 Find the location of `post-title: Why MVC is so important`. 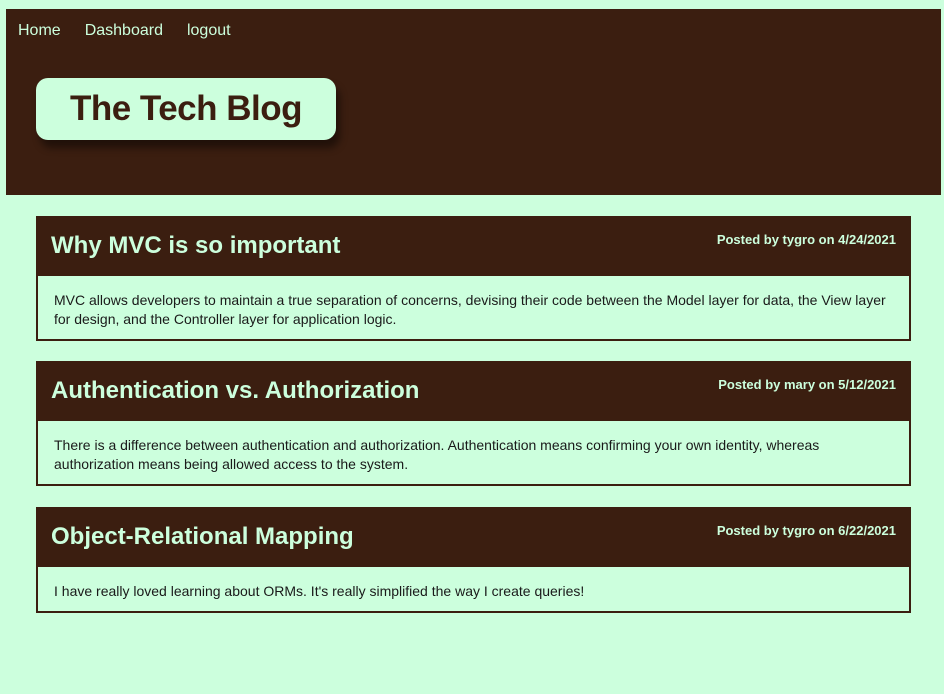

post-title: Why MVC is so important is located at coordinates (195, 246).